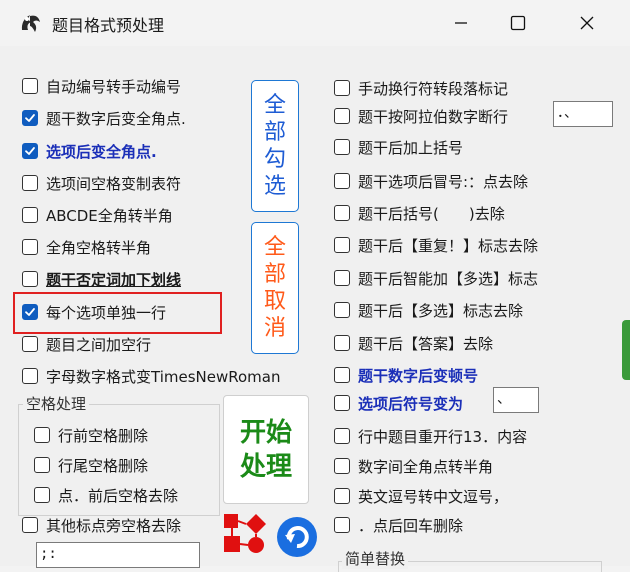 The width and height of the screenshot is (630, 572). Describe the element at coordinates (118, 555) in the screenshot. I see `punct-chars-input: ;:` at that location.